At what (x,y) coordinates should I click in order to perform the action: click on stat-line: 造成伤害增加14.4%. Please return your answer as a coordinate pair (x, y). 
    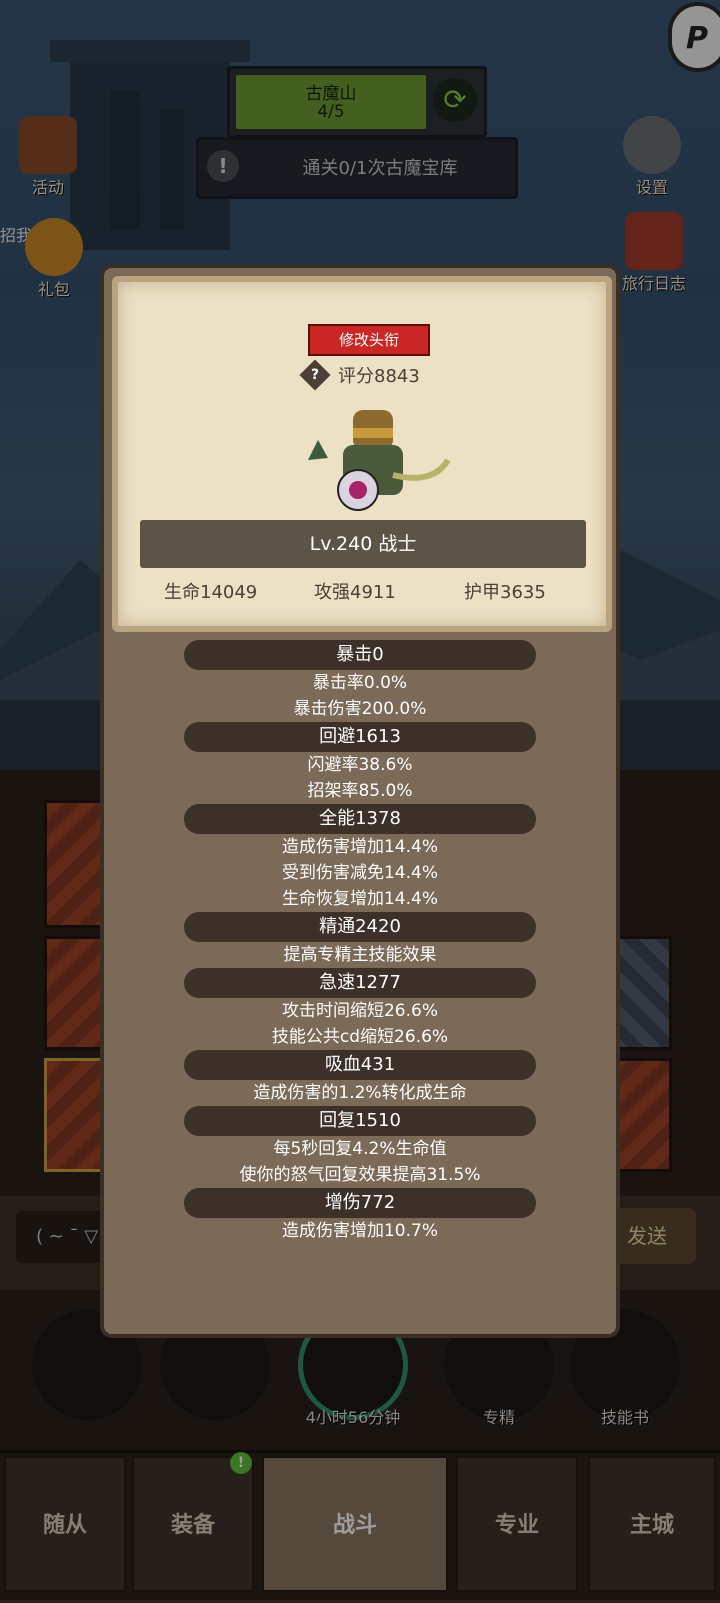
    Looking at the image, I should click on (359, 847).